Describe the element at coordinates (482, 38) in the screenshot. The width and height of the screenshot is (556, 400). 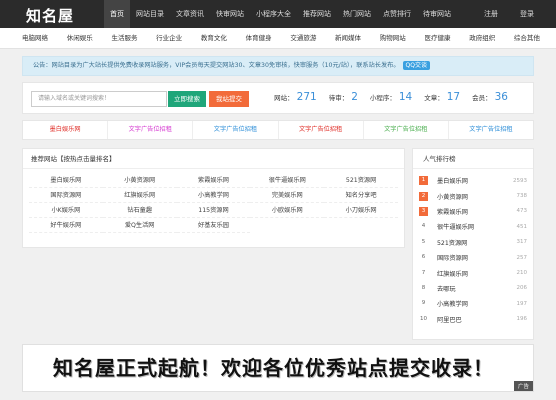
I see `category-link: 政府组织` at that location.